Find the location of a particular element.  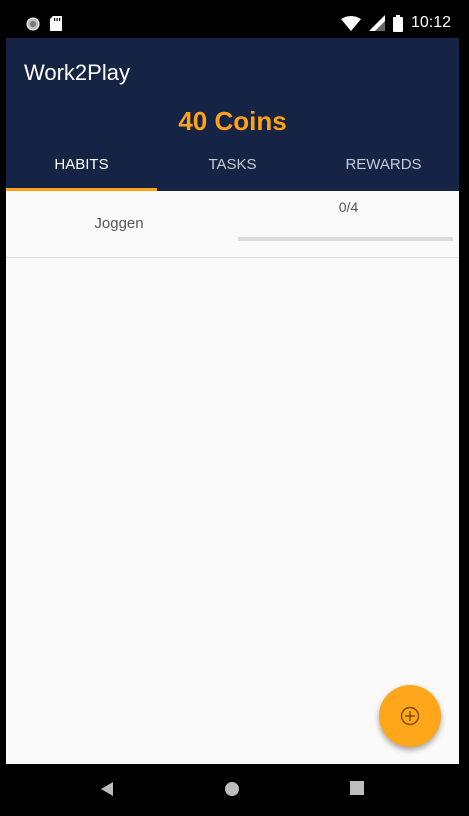

recents-icon is located at coordinates (357, 788).